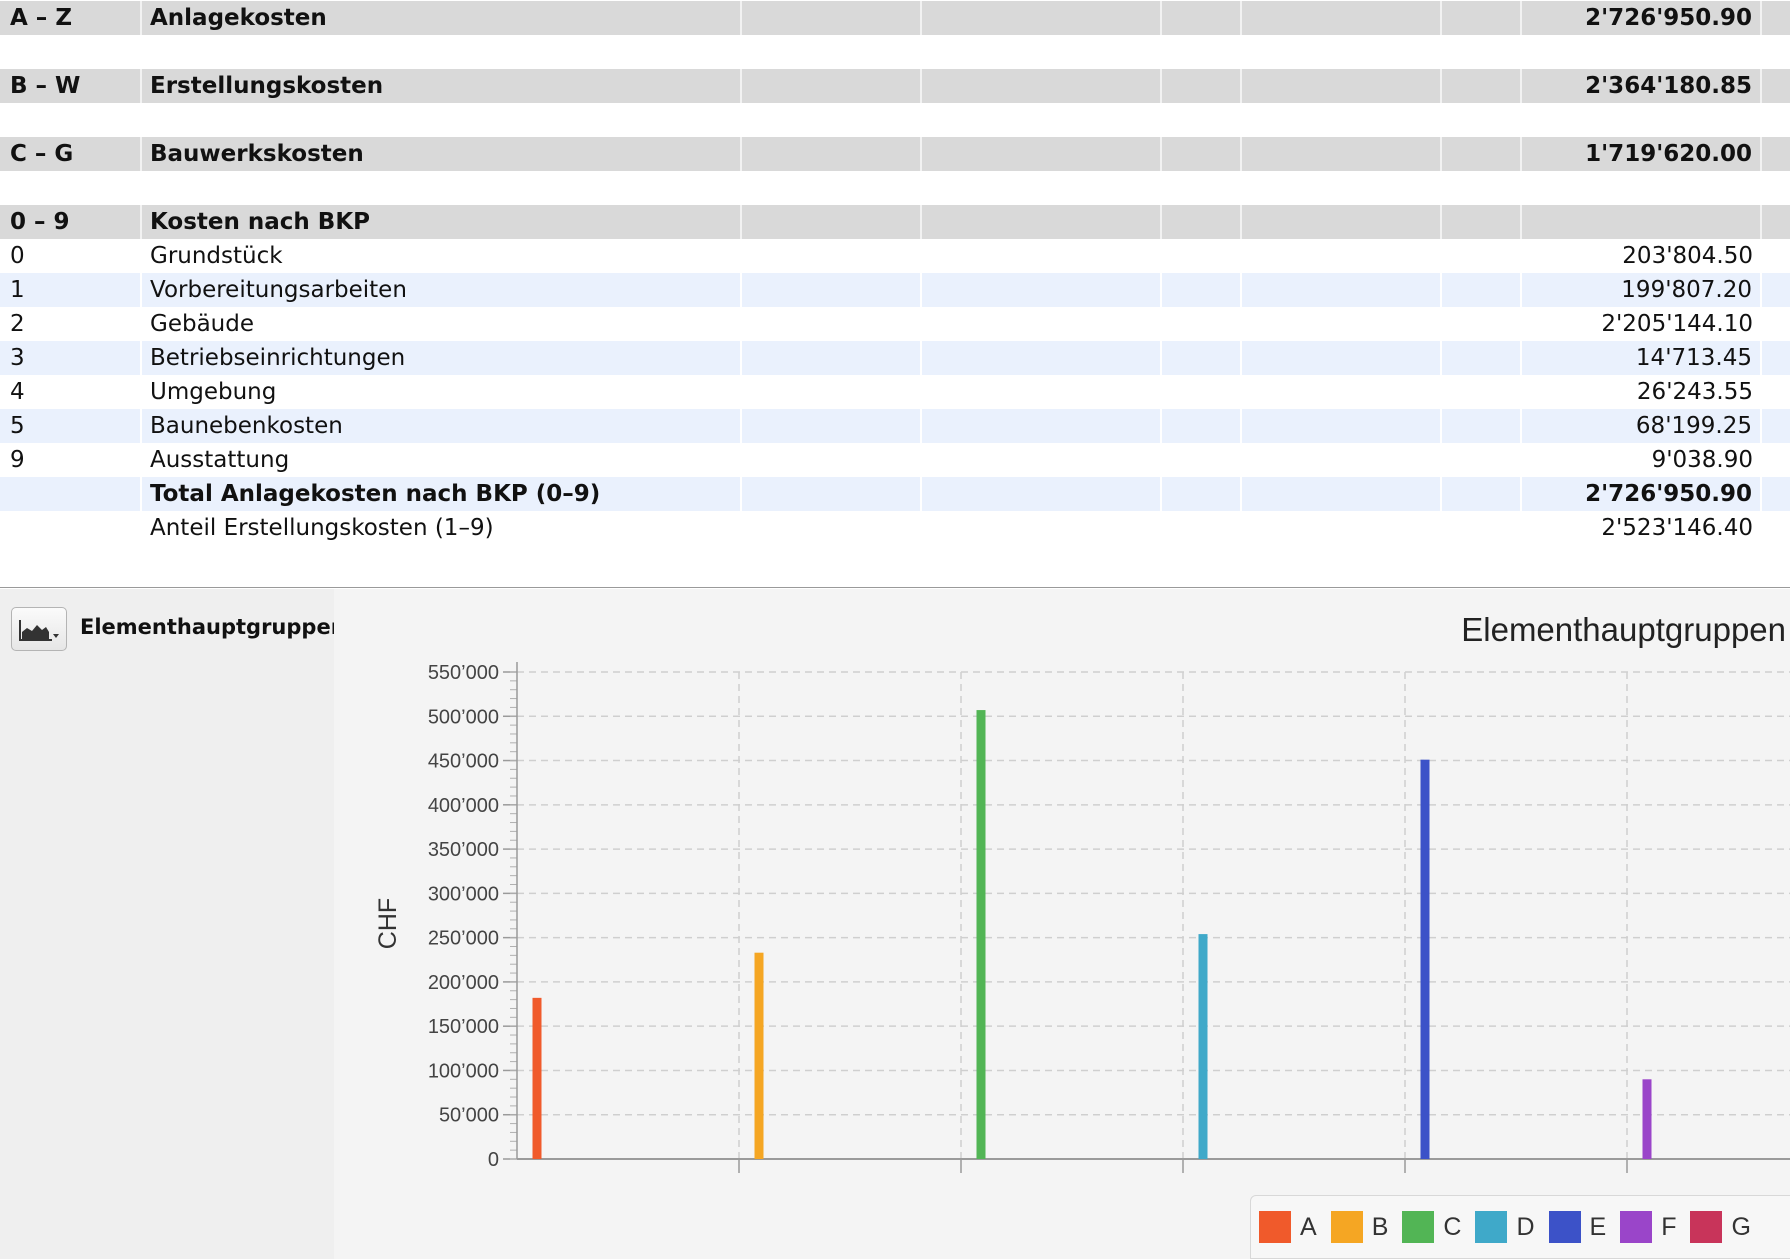 This screenshot has height=1259, width=1790. Describe the element at coordinates (71, 358) in the screenshot. I see `row-code: 3` at that location.